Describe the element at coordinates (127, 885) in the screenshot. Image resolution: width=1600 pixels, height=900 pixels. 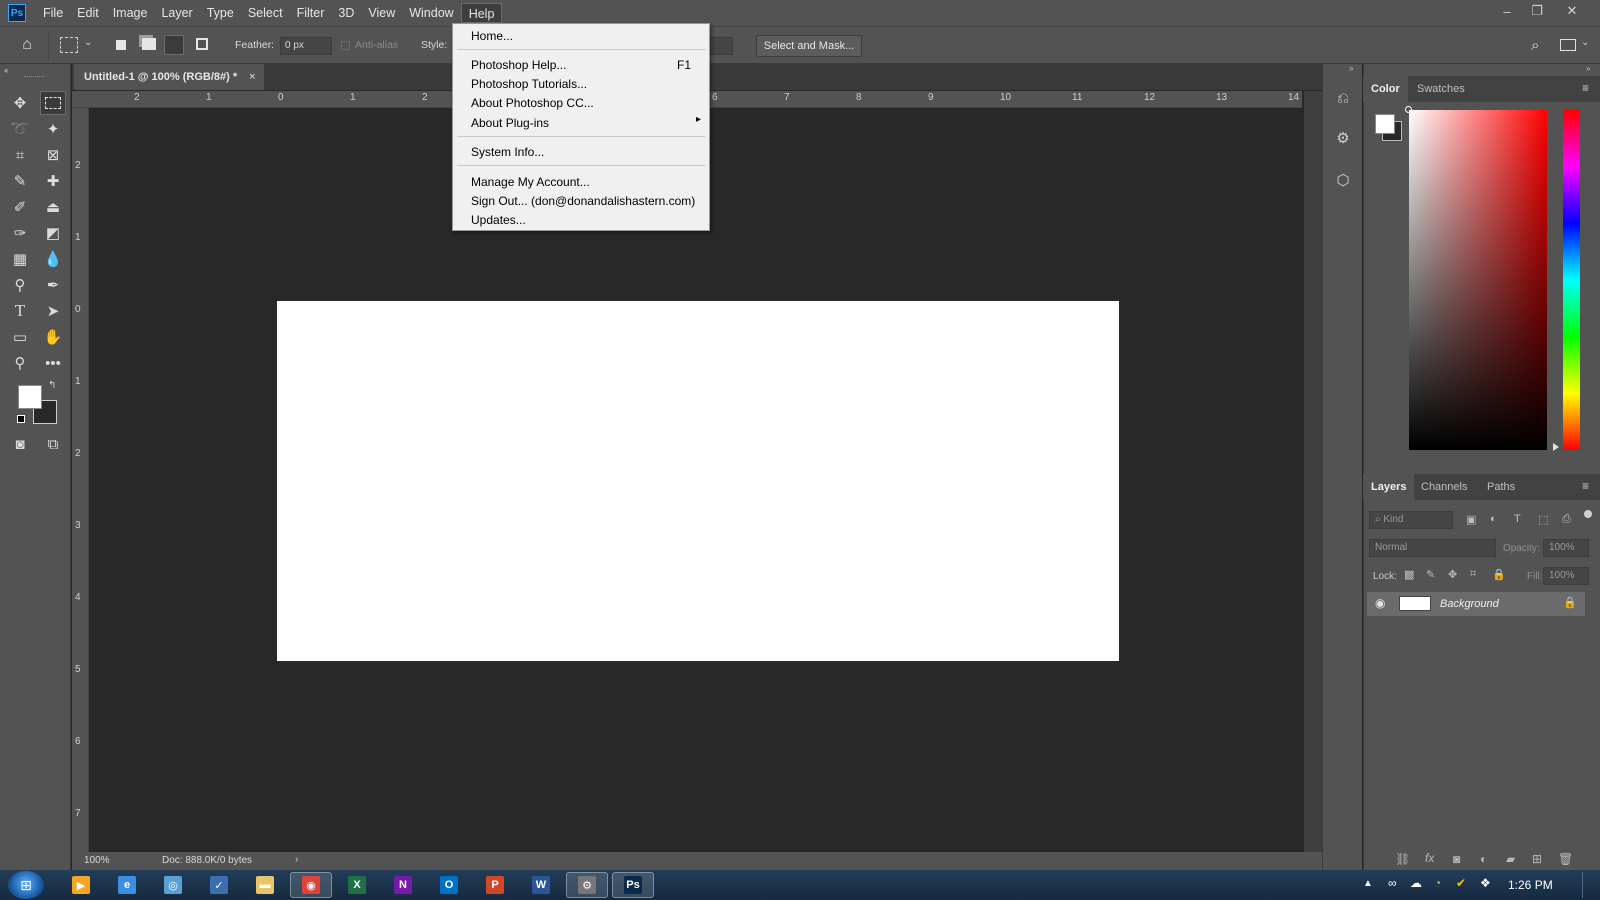
I see `taskbar-ie-button: e` at that location.